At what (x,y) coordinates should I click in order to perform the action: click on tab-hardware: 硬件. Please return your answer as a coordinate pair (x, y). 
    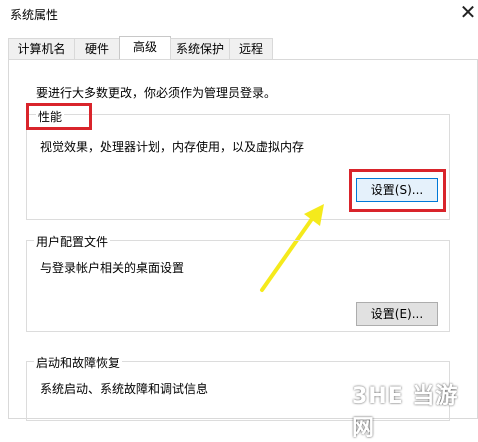
    Looking at the image, I should click on (97, 48).